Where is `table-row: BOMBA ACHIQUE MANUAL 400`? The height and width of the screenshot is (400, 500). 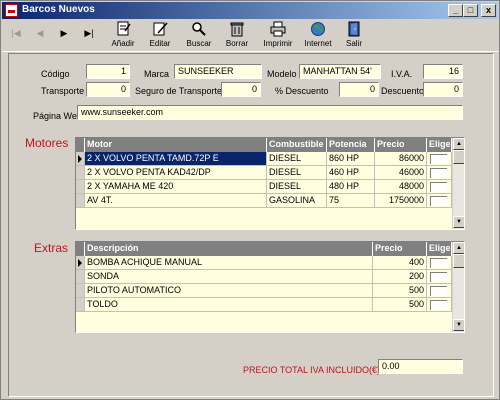
table-row: BOMBA ACHIQUE MANUAL 400 is located at coordinates (264, 263).